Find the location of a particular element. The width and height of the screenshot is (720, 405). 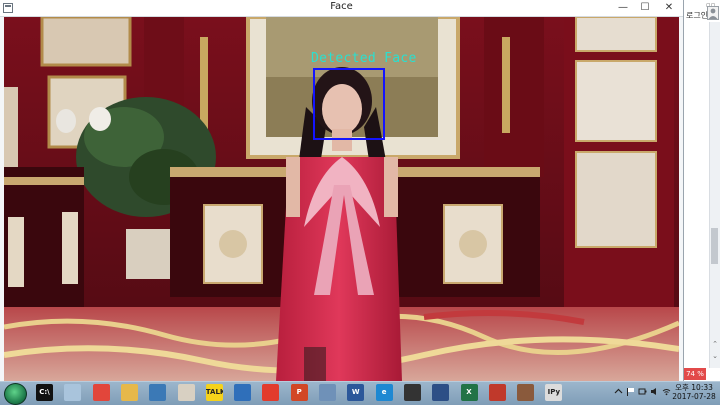

media-icon is located at coordinates (412, 392).